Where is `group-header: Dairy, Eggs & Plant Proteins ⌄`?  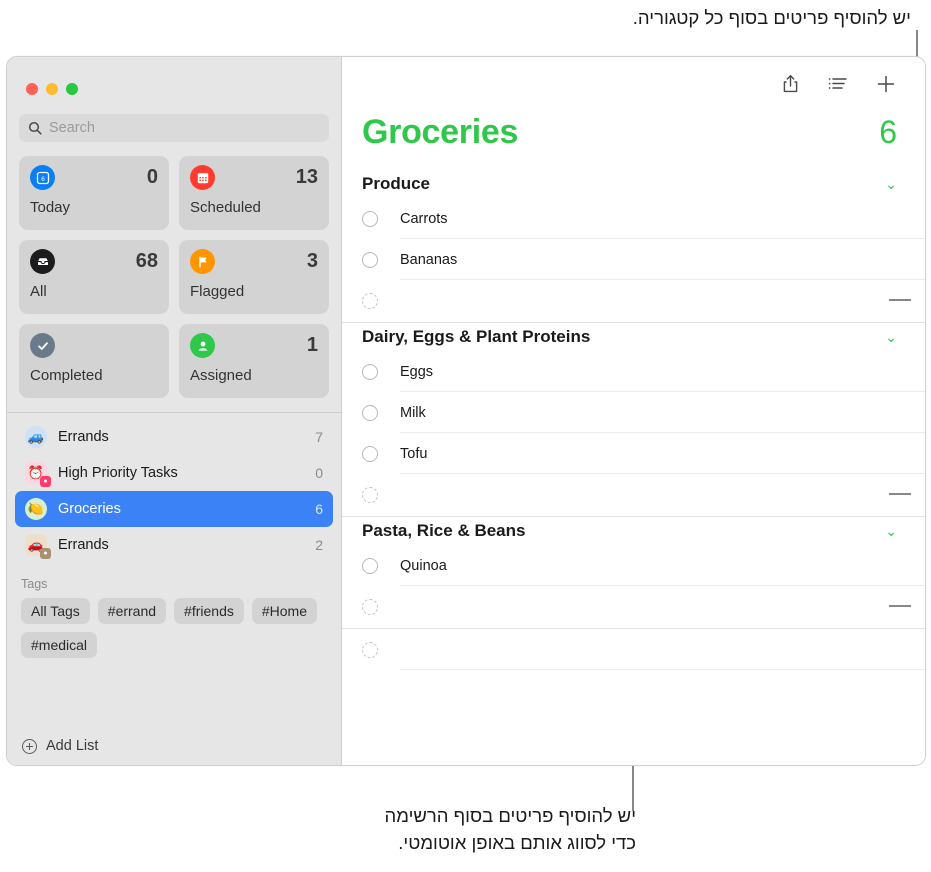 group-header: Dairy, Eggs & Plant Proteins ⌄ is located at coordinates (633, 337).